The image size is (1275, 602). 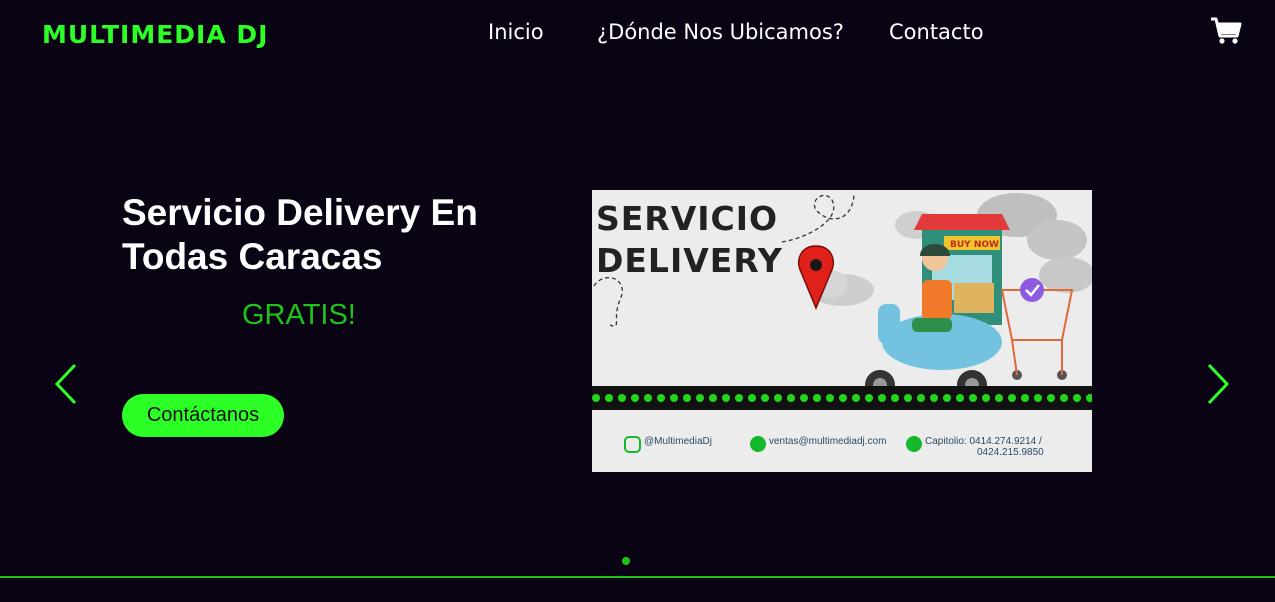 I want to click on banner-email: ventas@multimediadj.com, so click(x=818, y=444).